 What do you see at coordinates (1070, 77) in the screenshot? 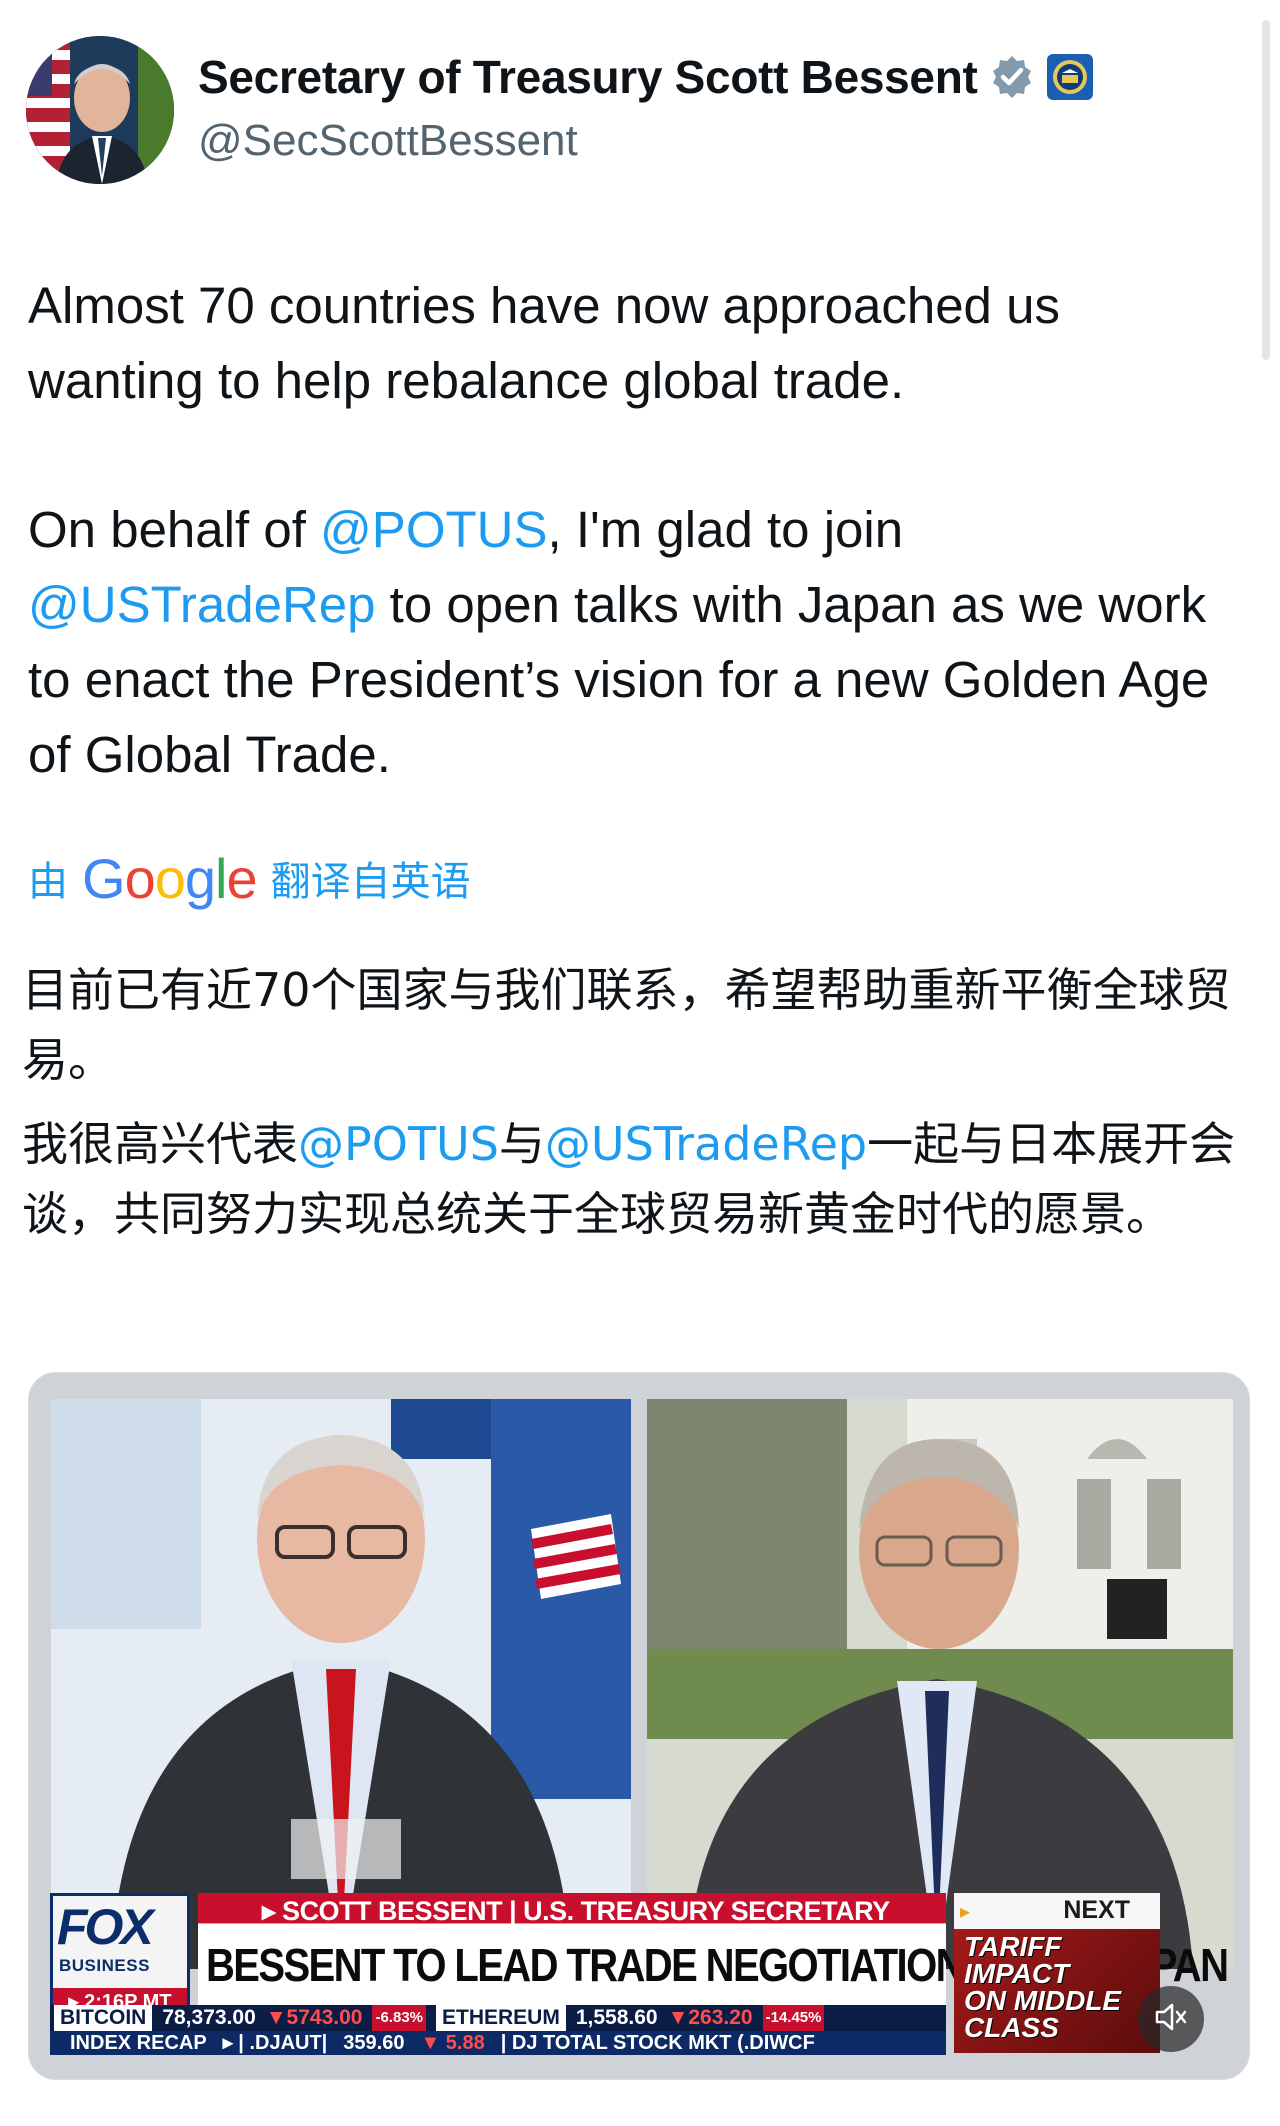
I see `treasury-seal-icon` at bounding box center [1070, 77].